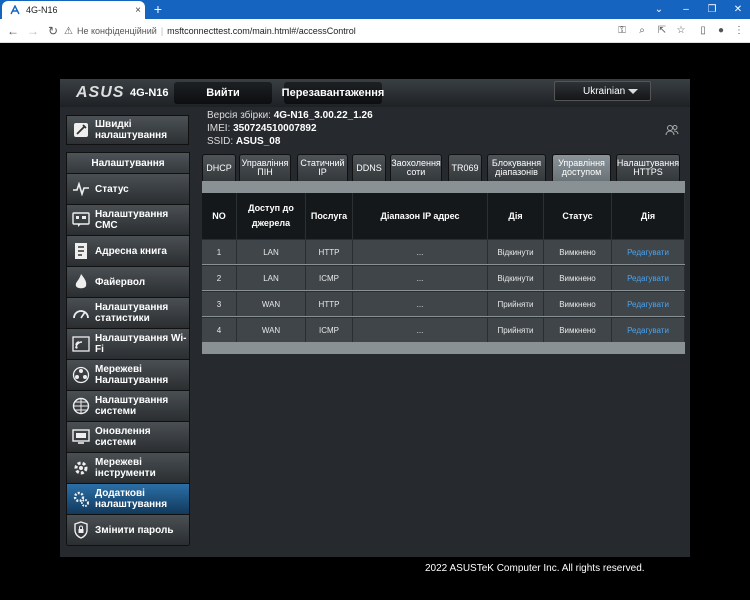 This screenshot has height=600, width=750. What do you see at coordinates (333, 93) in the screenshot?
I see `reboot-button: Перезавантаження` at bounding box center [333, 93].